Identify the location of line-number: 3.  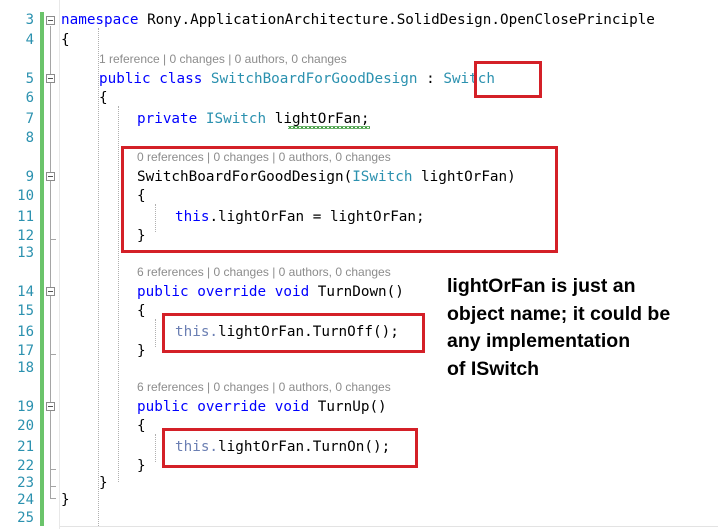
(29, 20).